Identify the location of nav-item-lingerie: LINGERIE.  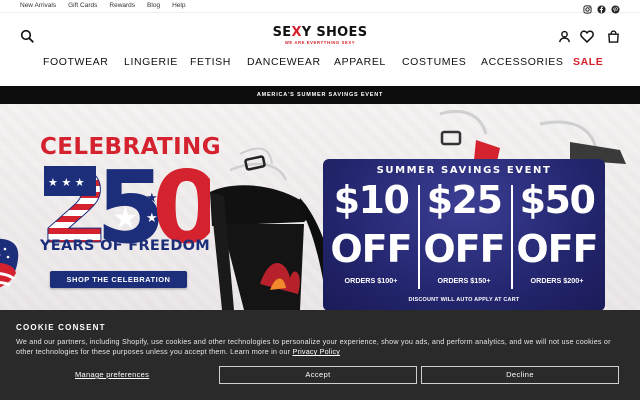
(151, 62).